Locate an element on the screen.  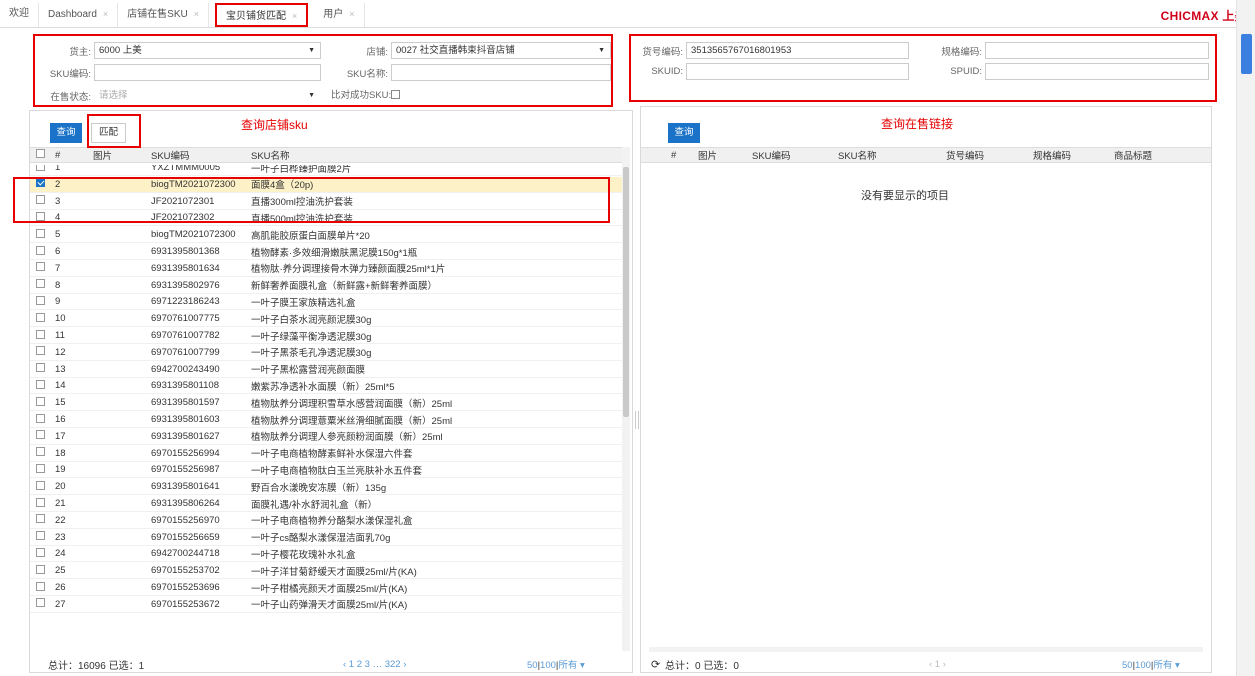
table-row: 13 6942700243490 一叶子黑松露营润亮颜面膜 is located at coordinates (326, 370).